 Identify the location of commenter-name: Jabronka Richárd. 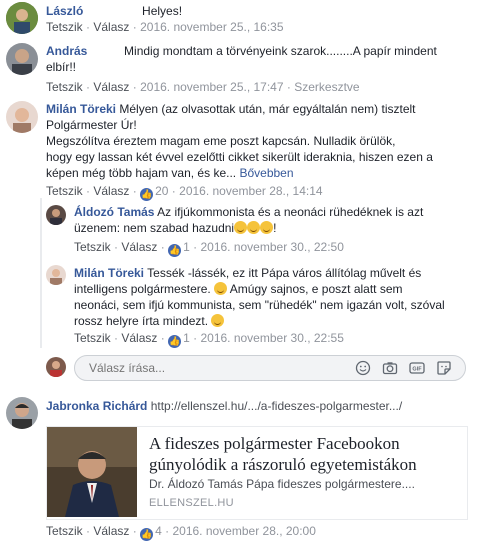
(96, 406).